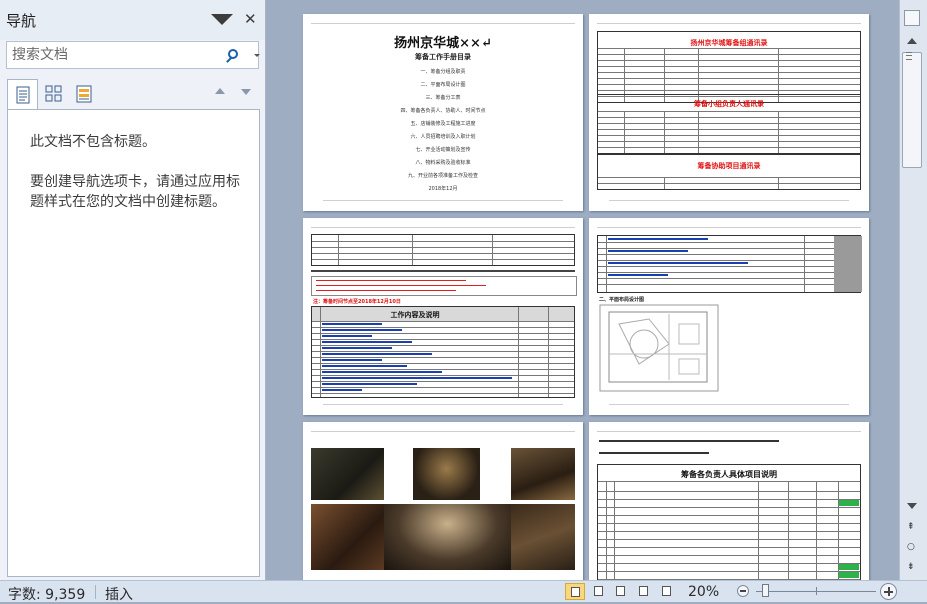 This screenshot has width=927, height=604. I want to click on no-headings-message: 此文档不包含标题。, so click(93, 142).